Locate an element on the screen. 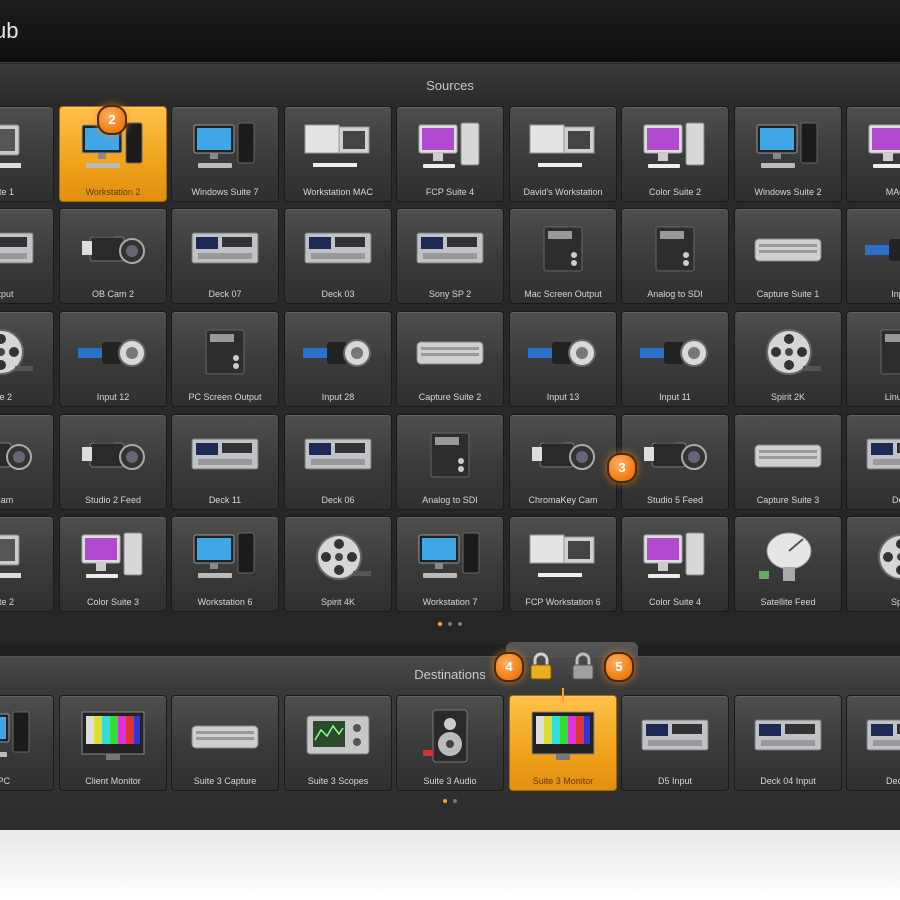 The height and width of the screenshot is (900, 900). tile-spirit-2k: Spirit 2K is located at coordinates (788, 359).